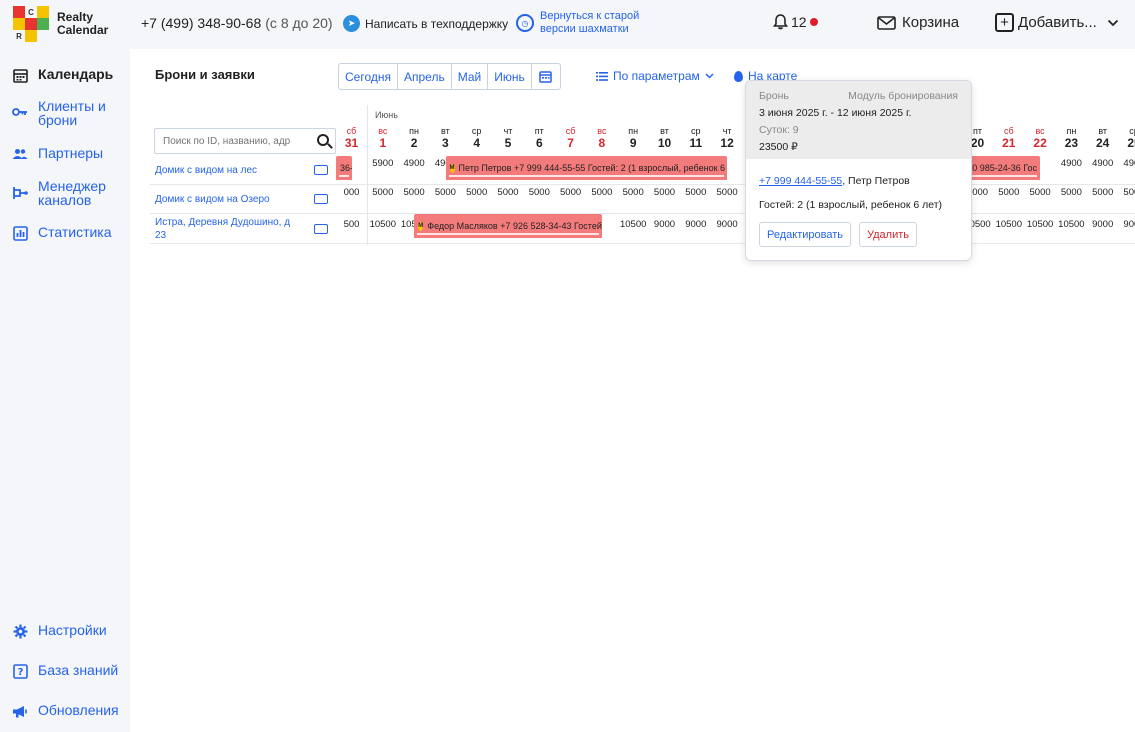  I want to click on filter-dropdown: По параметрам, so click(655, 76).